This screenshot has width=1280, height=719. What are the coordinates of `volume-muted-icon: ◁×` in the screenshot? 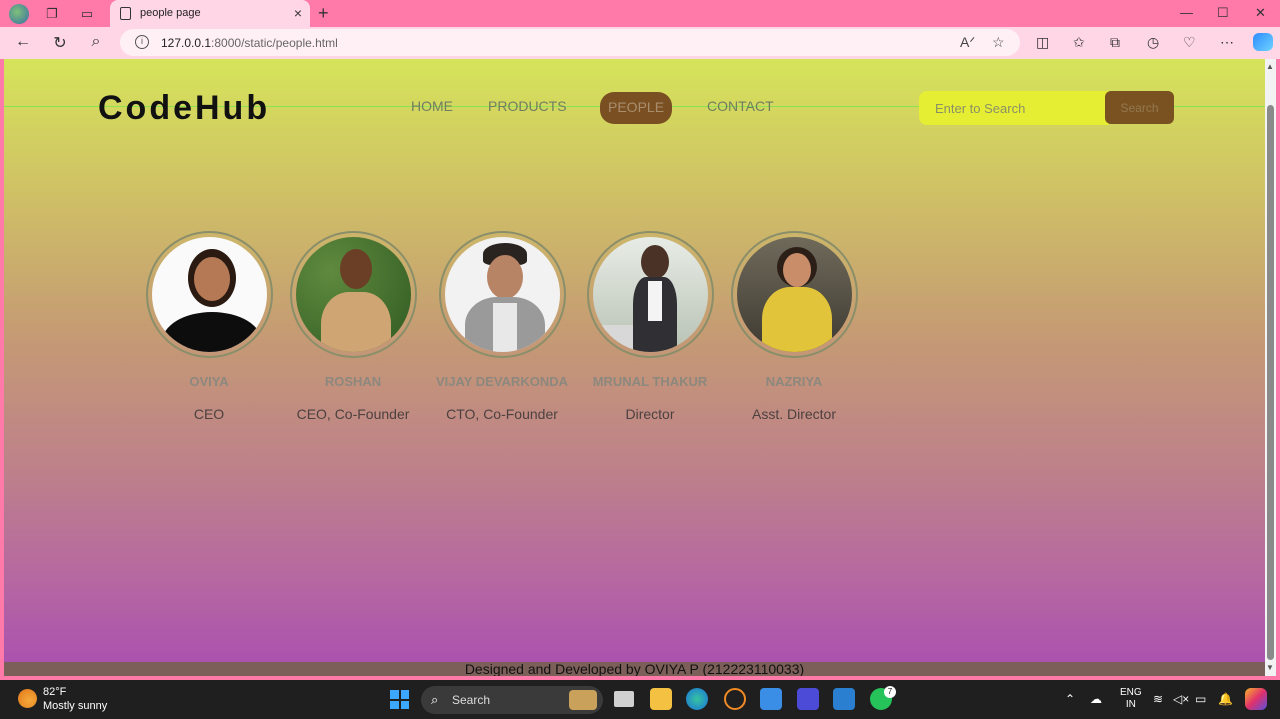 It's located at (1181, 699).